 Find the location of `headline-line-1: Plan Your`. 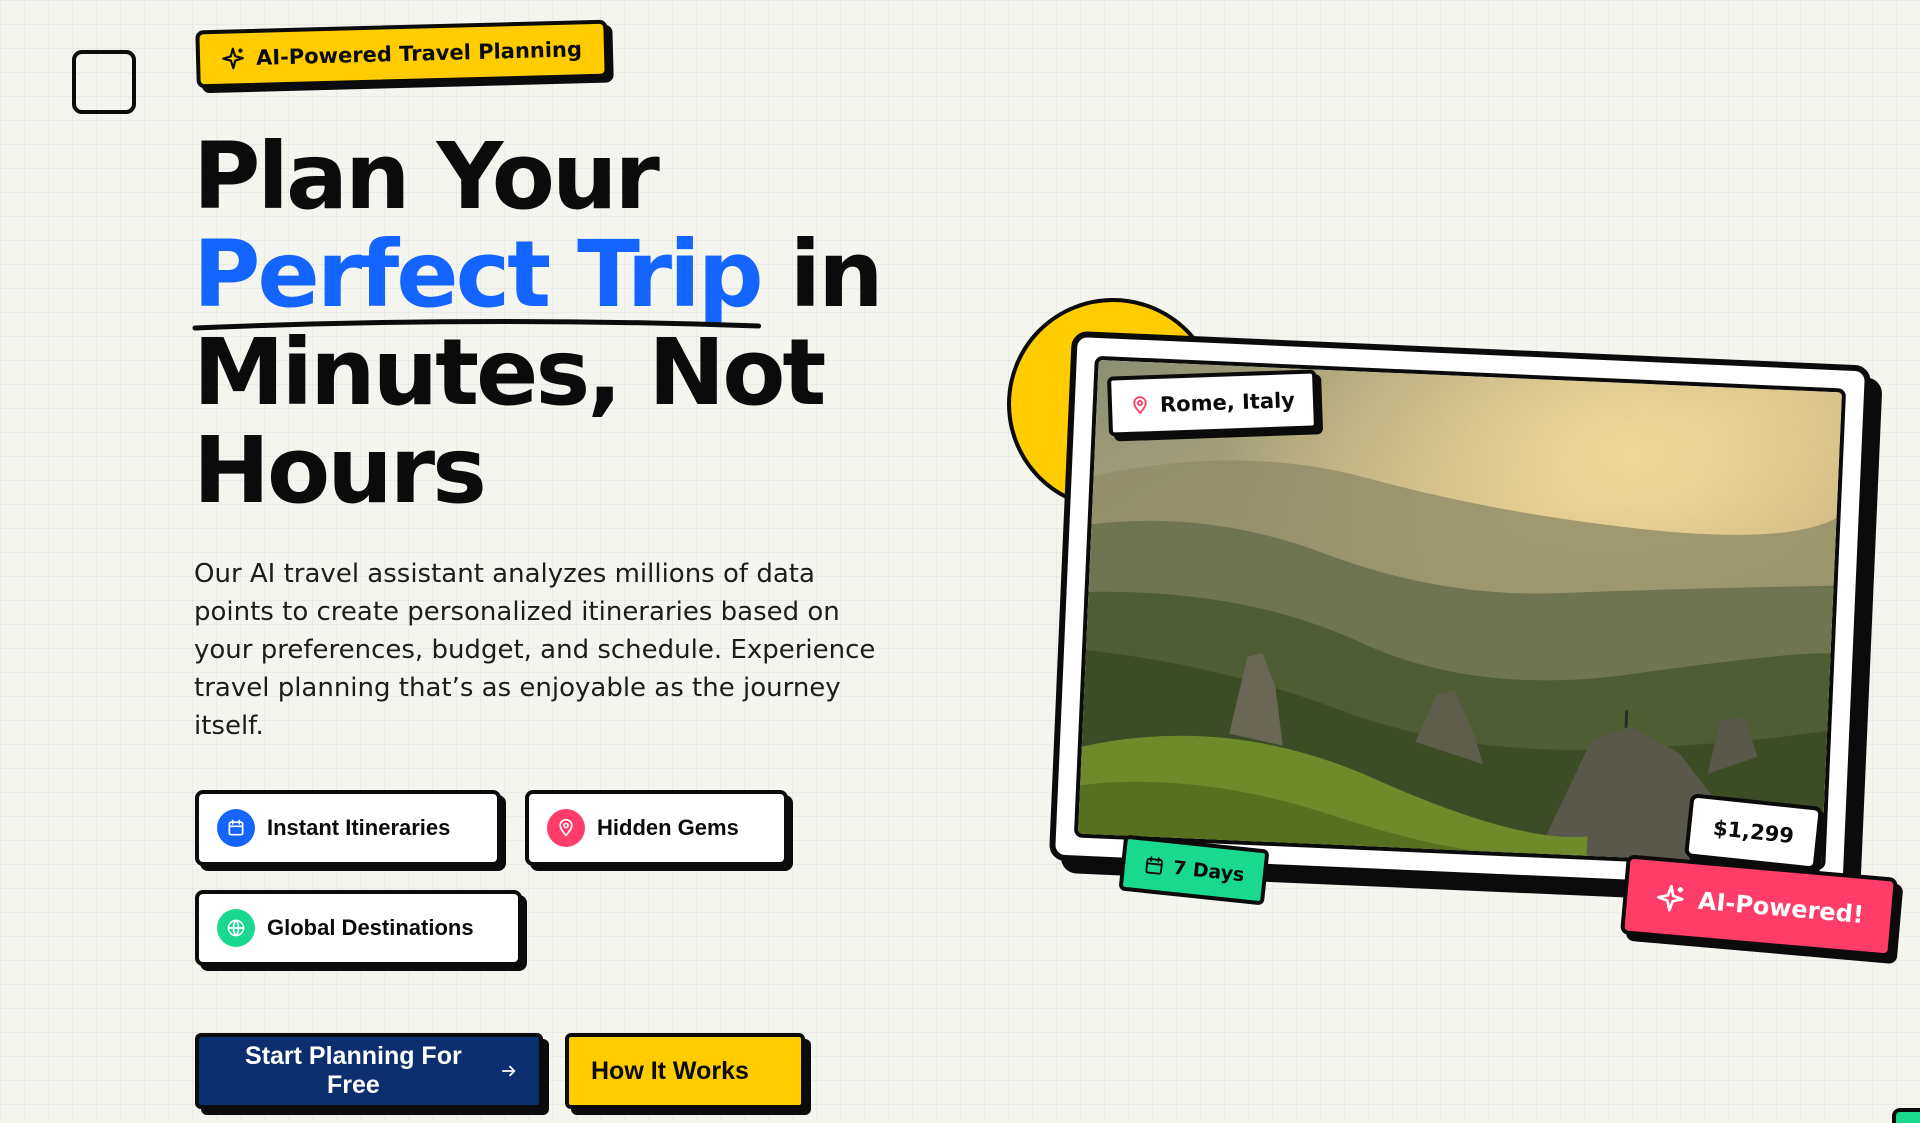

headline-line-1: Plan Your is located at coordinates (426, 176).